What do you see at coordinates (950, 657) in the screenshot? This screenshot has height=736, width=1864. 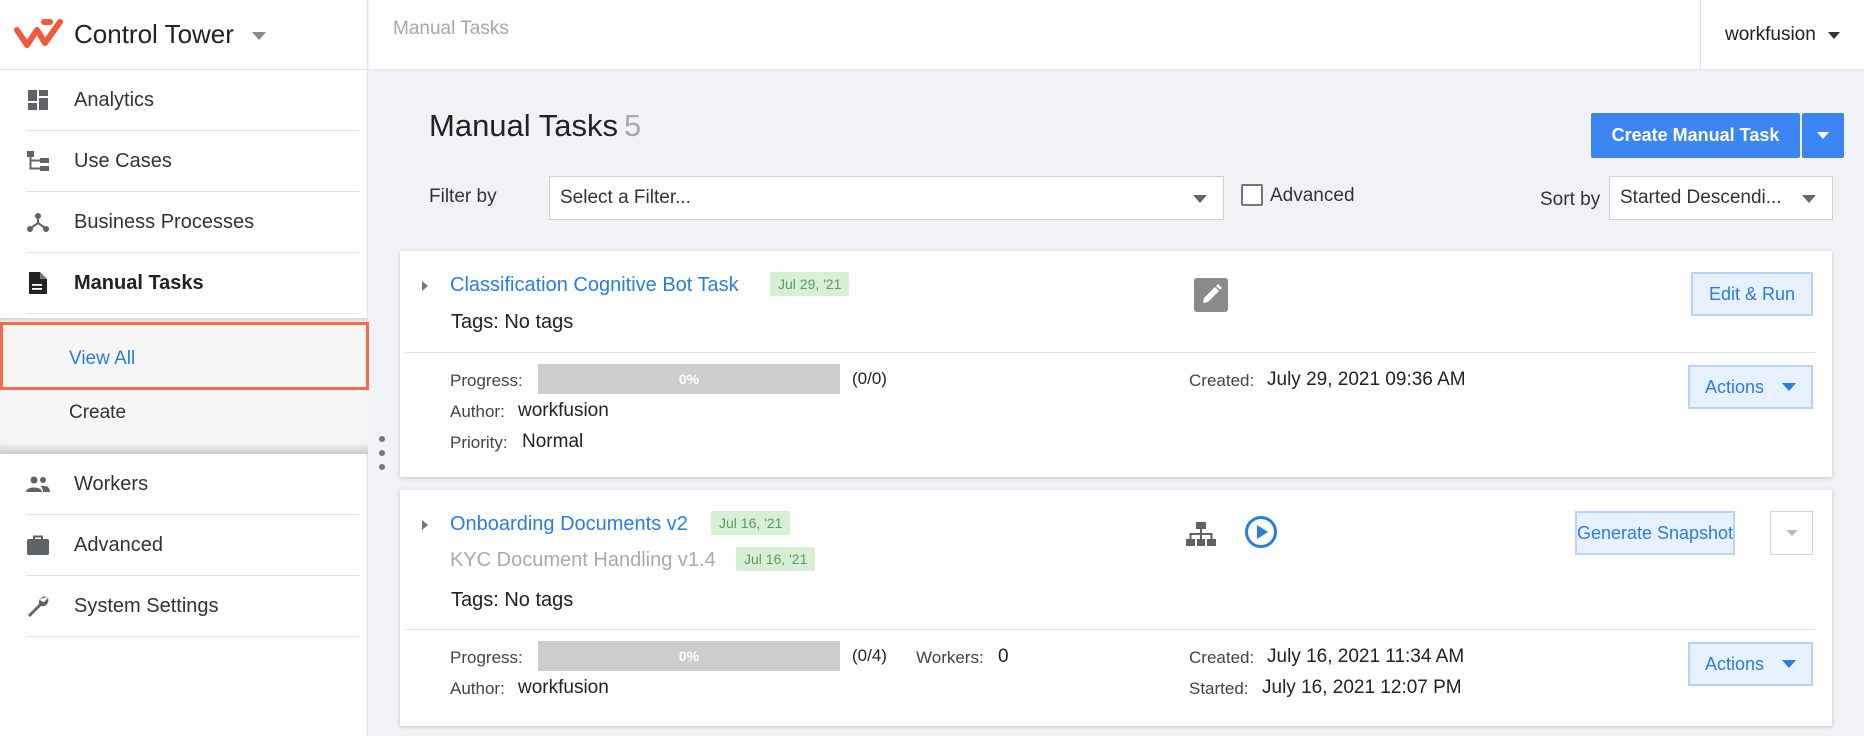 I see `workers-label: Workers:` at bounding box center [950, 657].